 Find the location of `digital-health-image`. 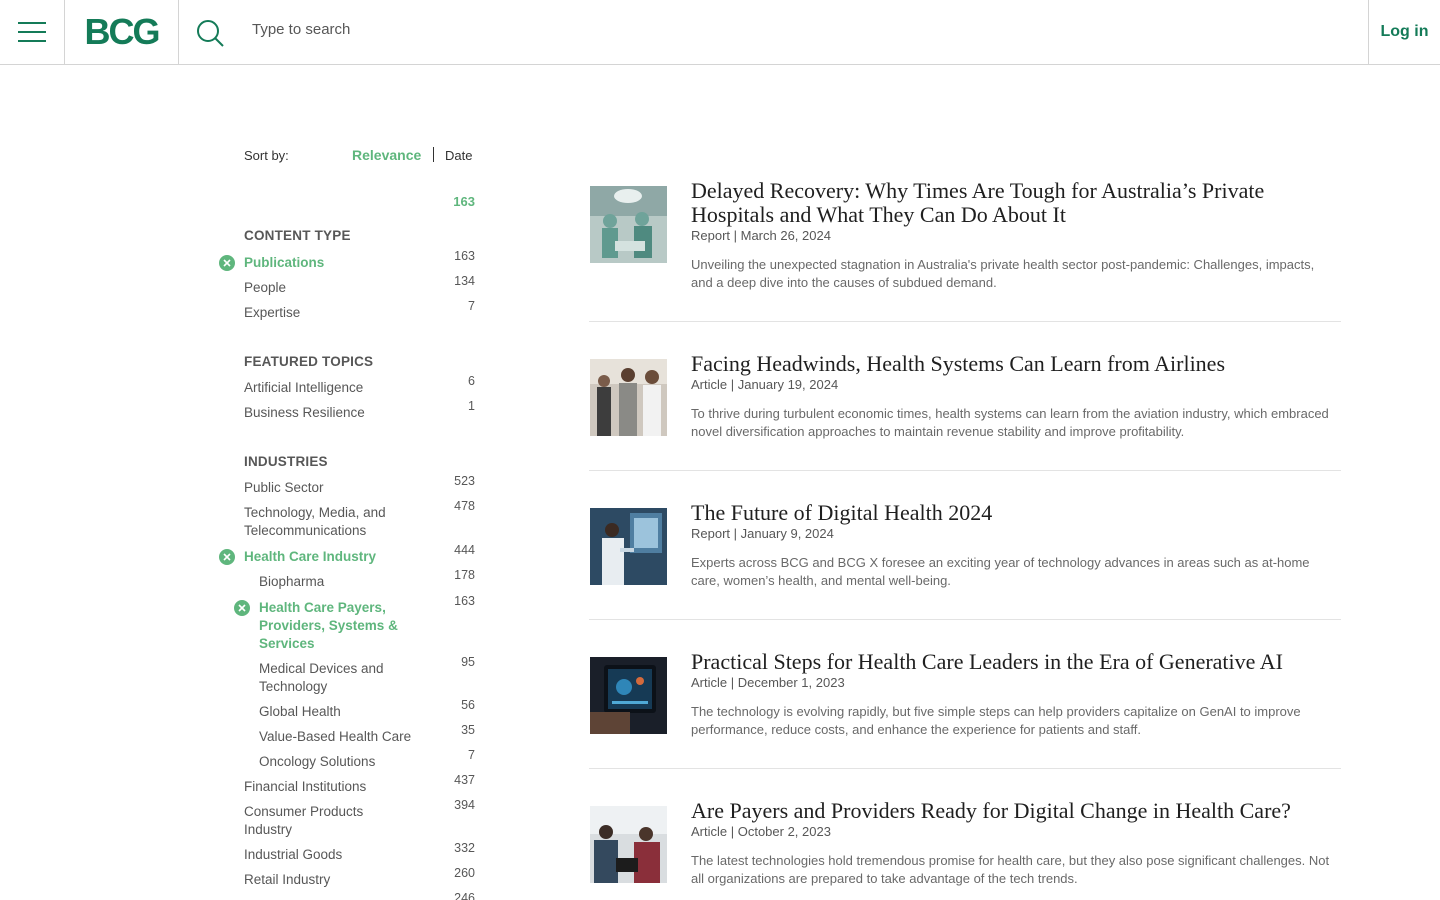

digital-health-image is located at coordinates (628, 546).